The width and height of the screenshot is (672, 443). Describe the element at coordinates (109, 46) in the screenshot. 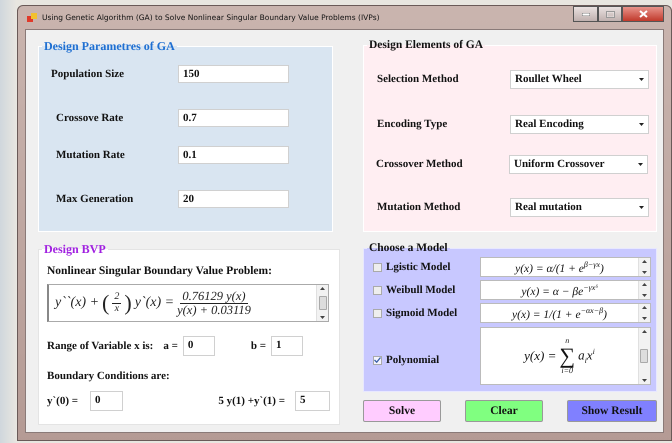

I see `section-title: Design Parametres of GA` at that location.